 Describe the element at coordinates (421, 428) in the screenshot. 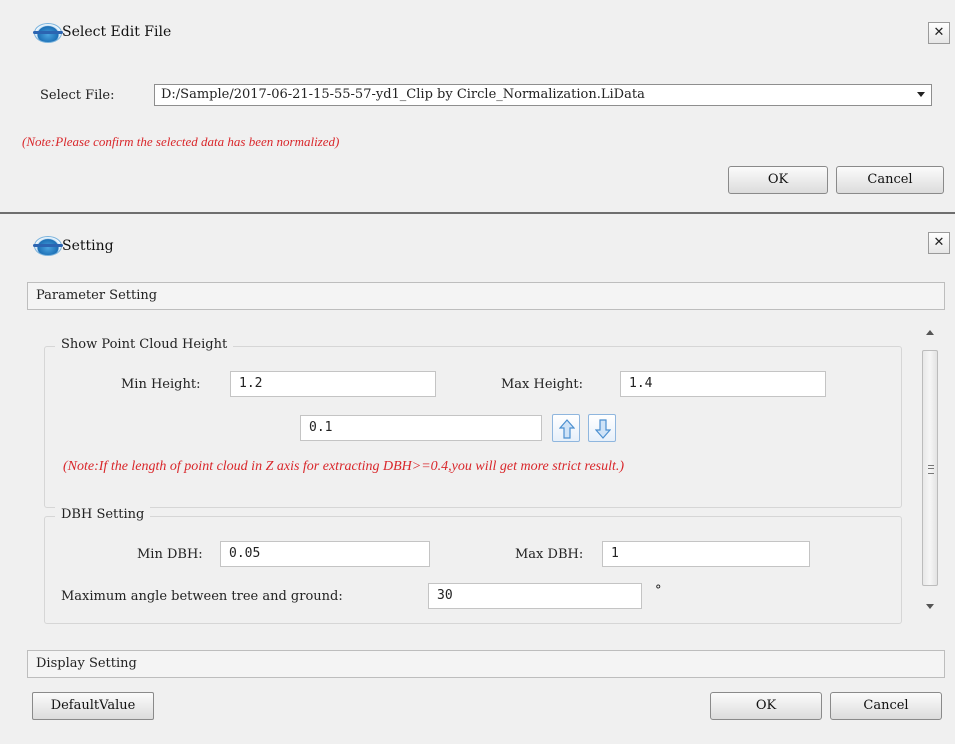

I see `step-input: 0.1` at that location.